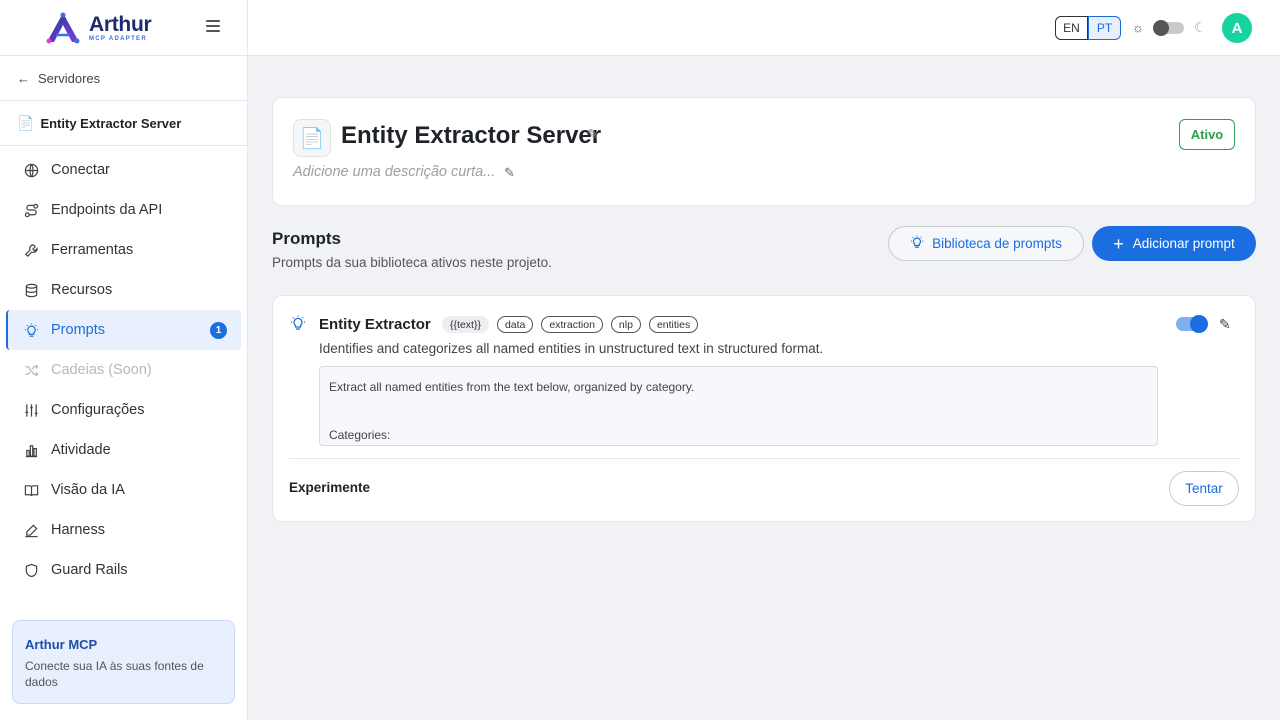 The image size is (1280, 720). I want to click on sidebar-item-label: Atividade, so click(81, 450).